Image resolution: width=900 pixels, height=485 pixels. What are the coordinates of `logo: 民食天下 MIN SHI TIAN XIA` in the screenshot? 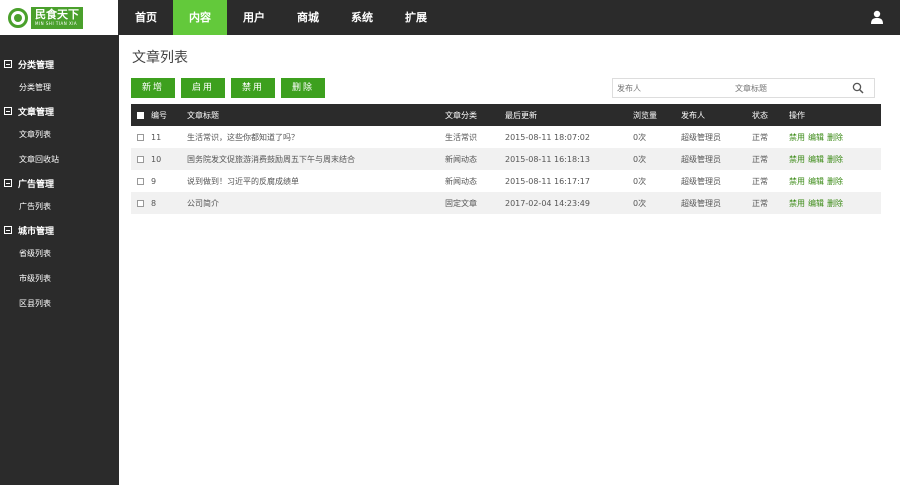 It's located at (59, 17).